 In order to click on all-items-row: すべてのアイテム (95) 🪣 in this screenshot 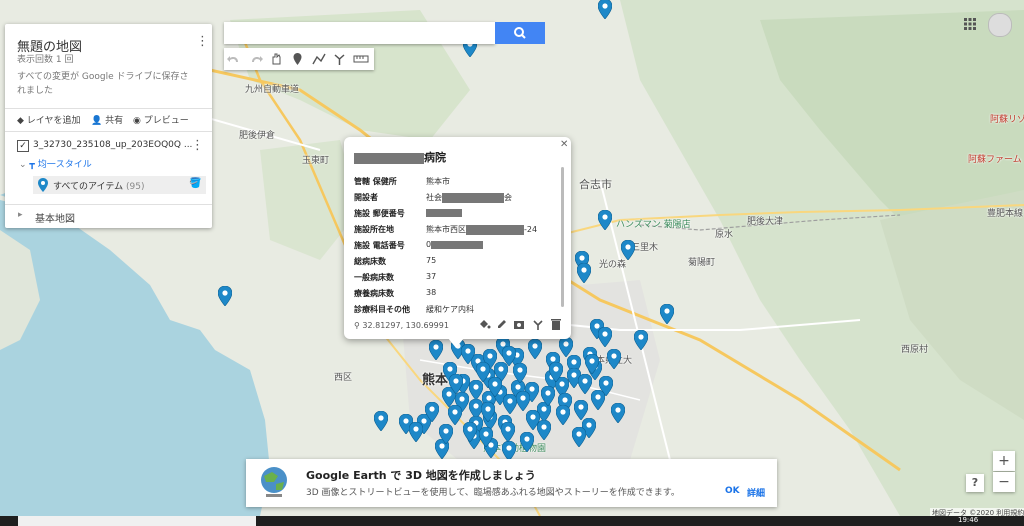, I will do `click(119, 185)`.